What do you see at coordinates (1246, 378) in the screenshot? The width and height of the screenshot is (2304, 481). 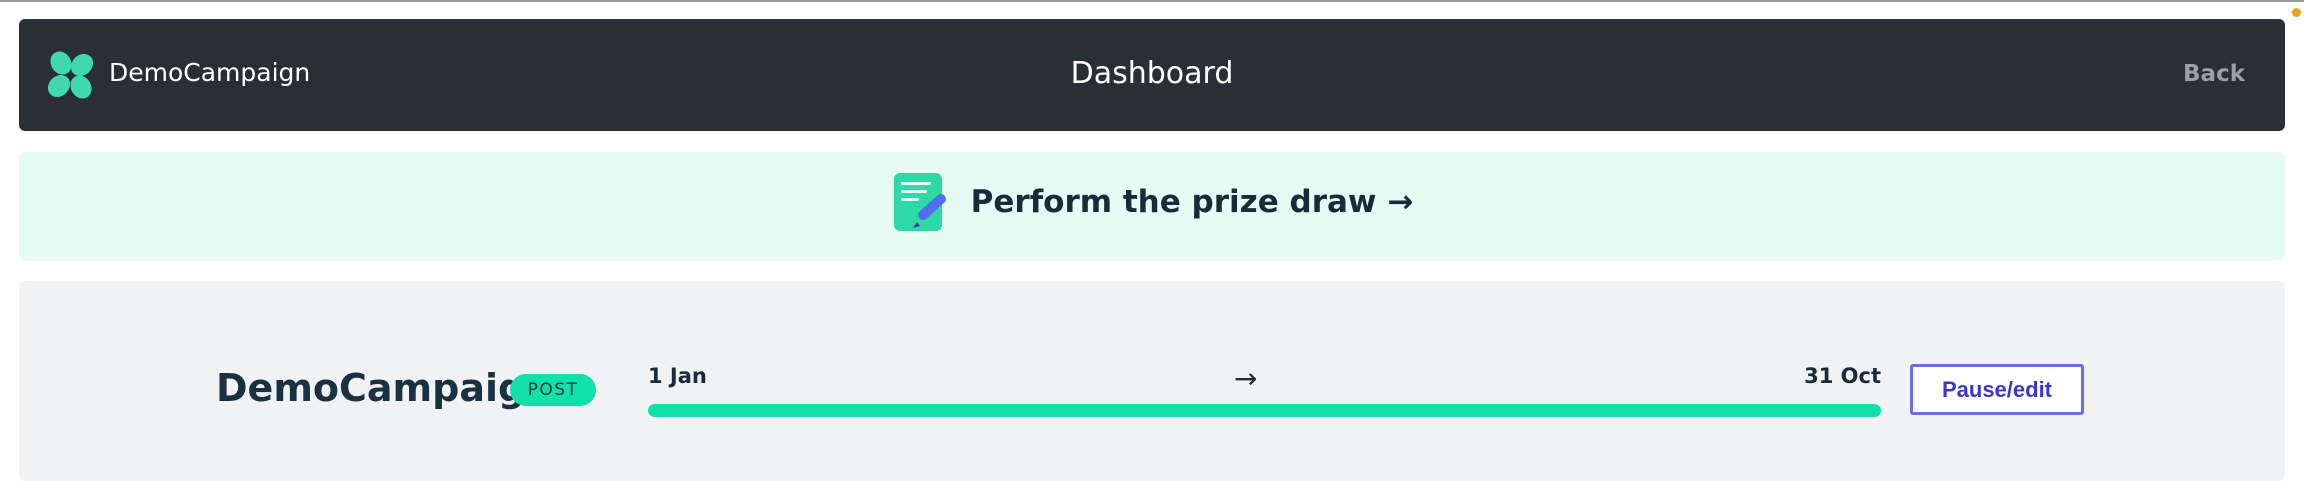 I see `date-range-arrow-icon: →` at bounding box center [1246, 378].